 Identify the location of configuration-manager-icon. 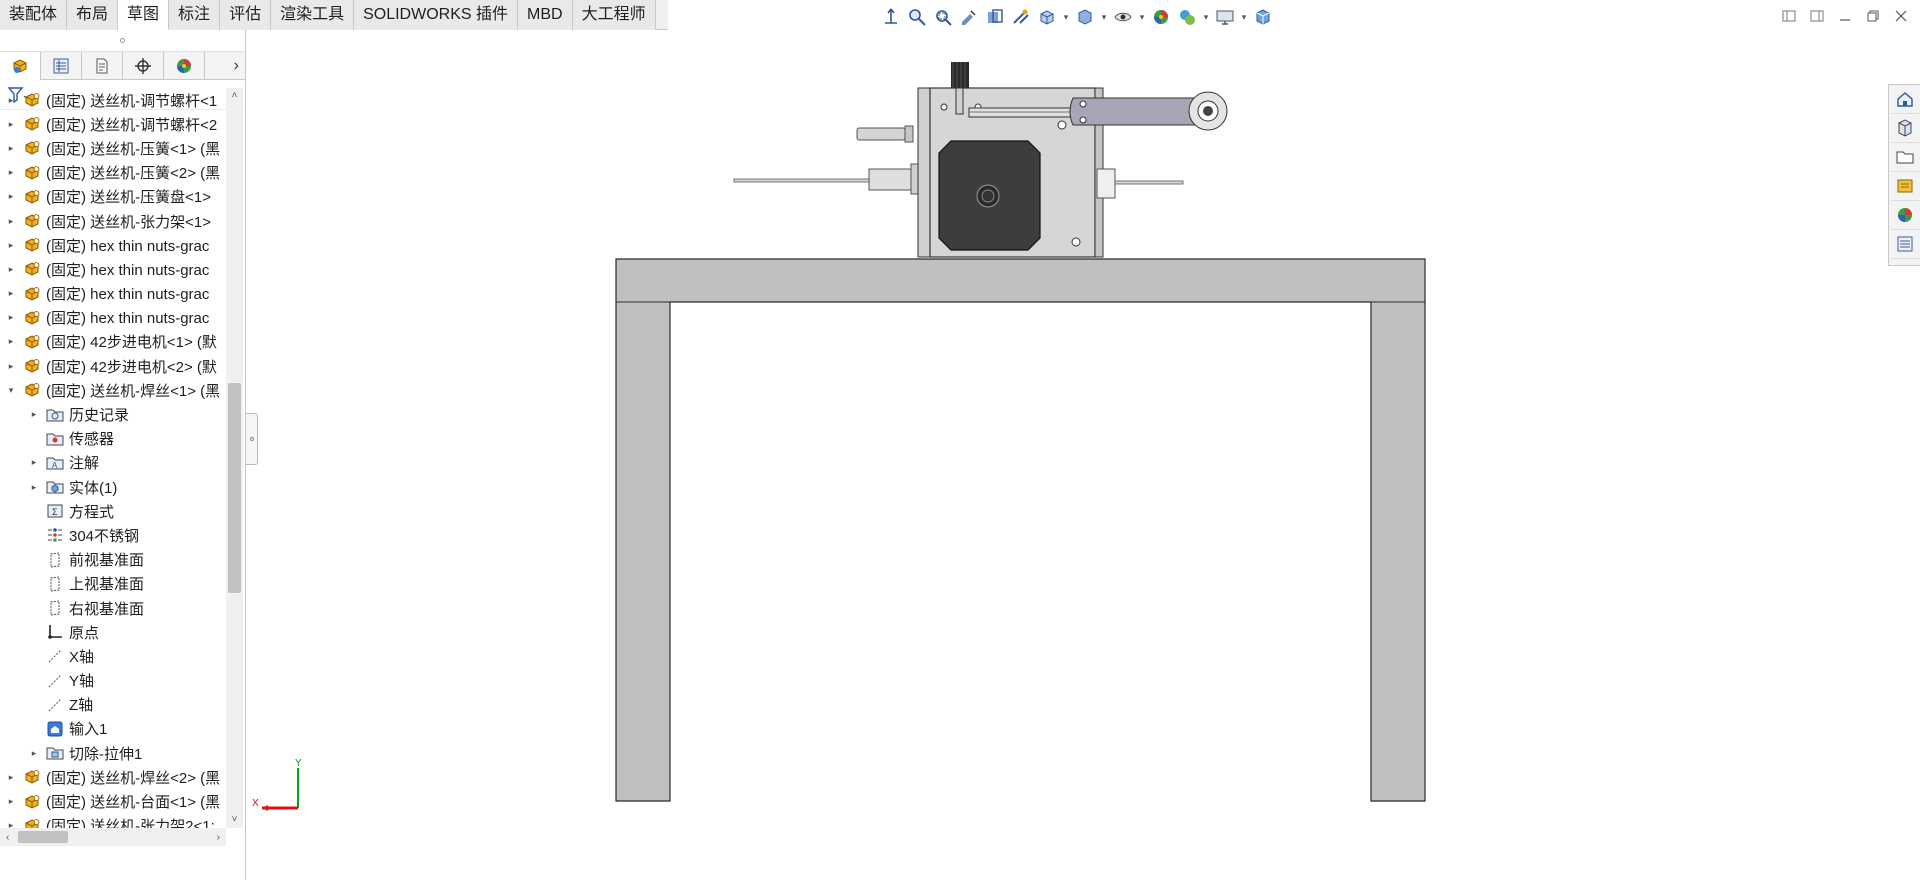
(102, 65).